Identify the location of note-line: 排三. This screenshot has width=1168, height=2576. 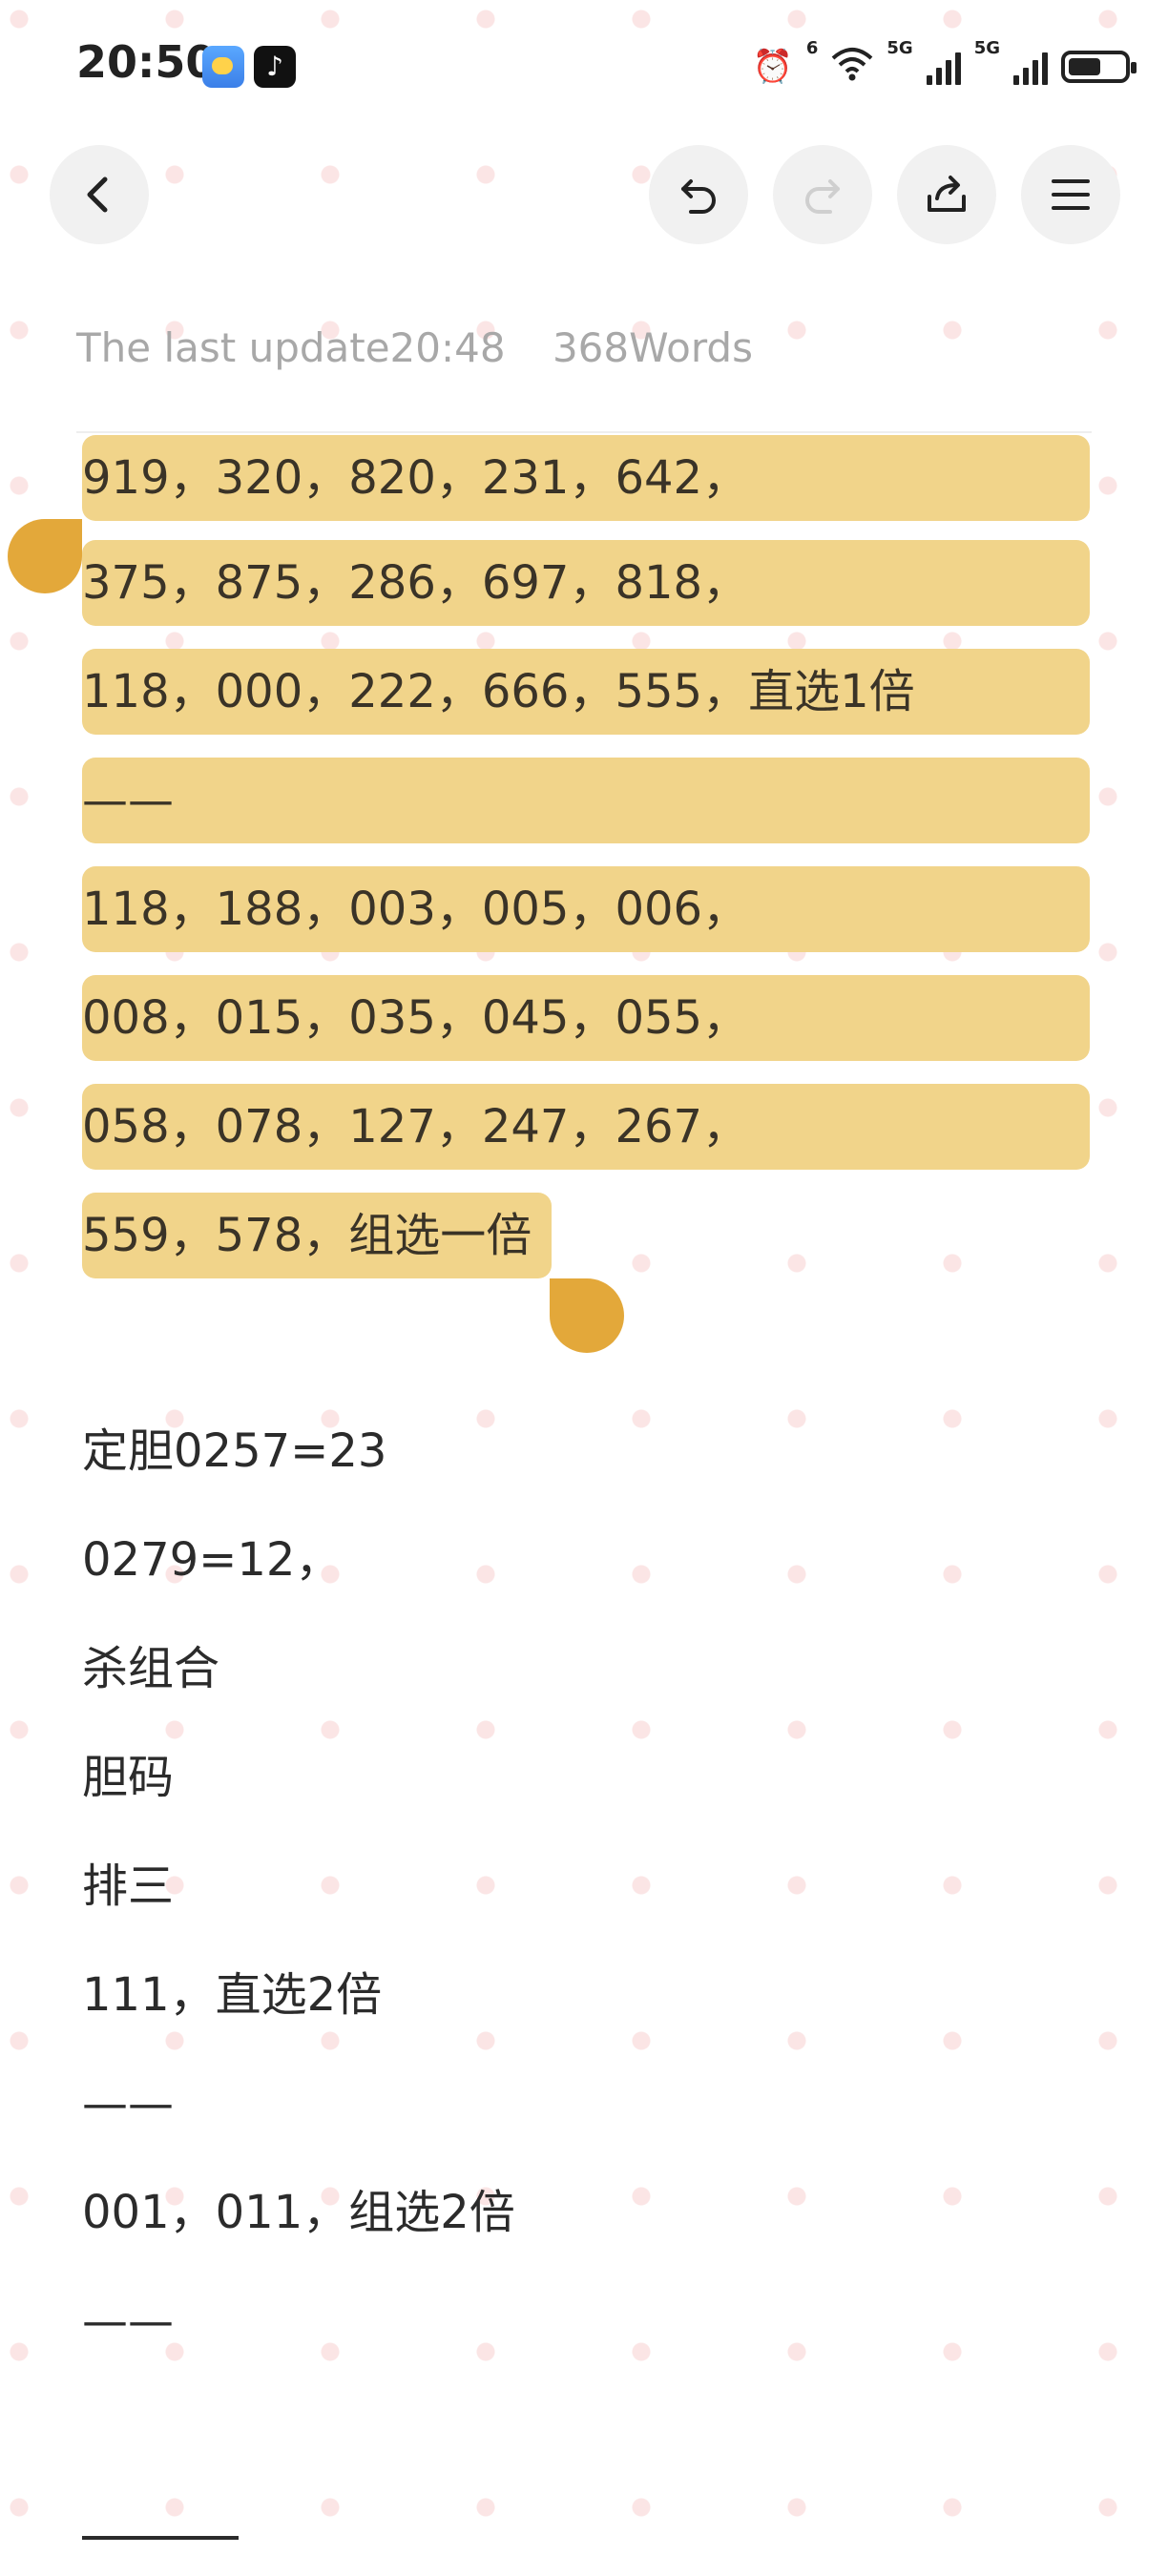
(128, 1886).